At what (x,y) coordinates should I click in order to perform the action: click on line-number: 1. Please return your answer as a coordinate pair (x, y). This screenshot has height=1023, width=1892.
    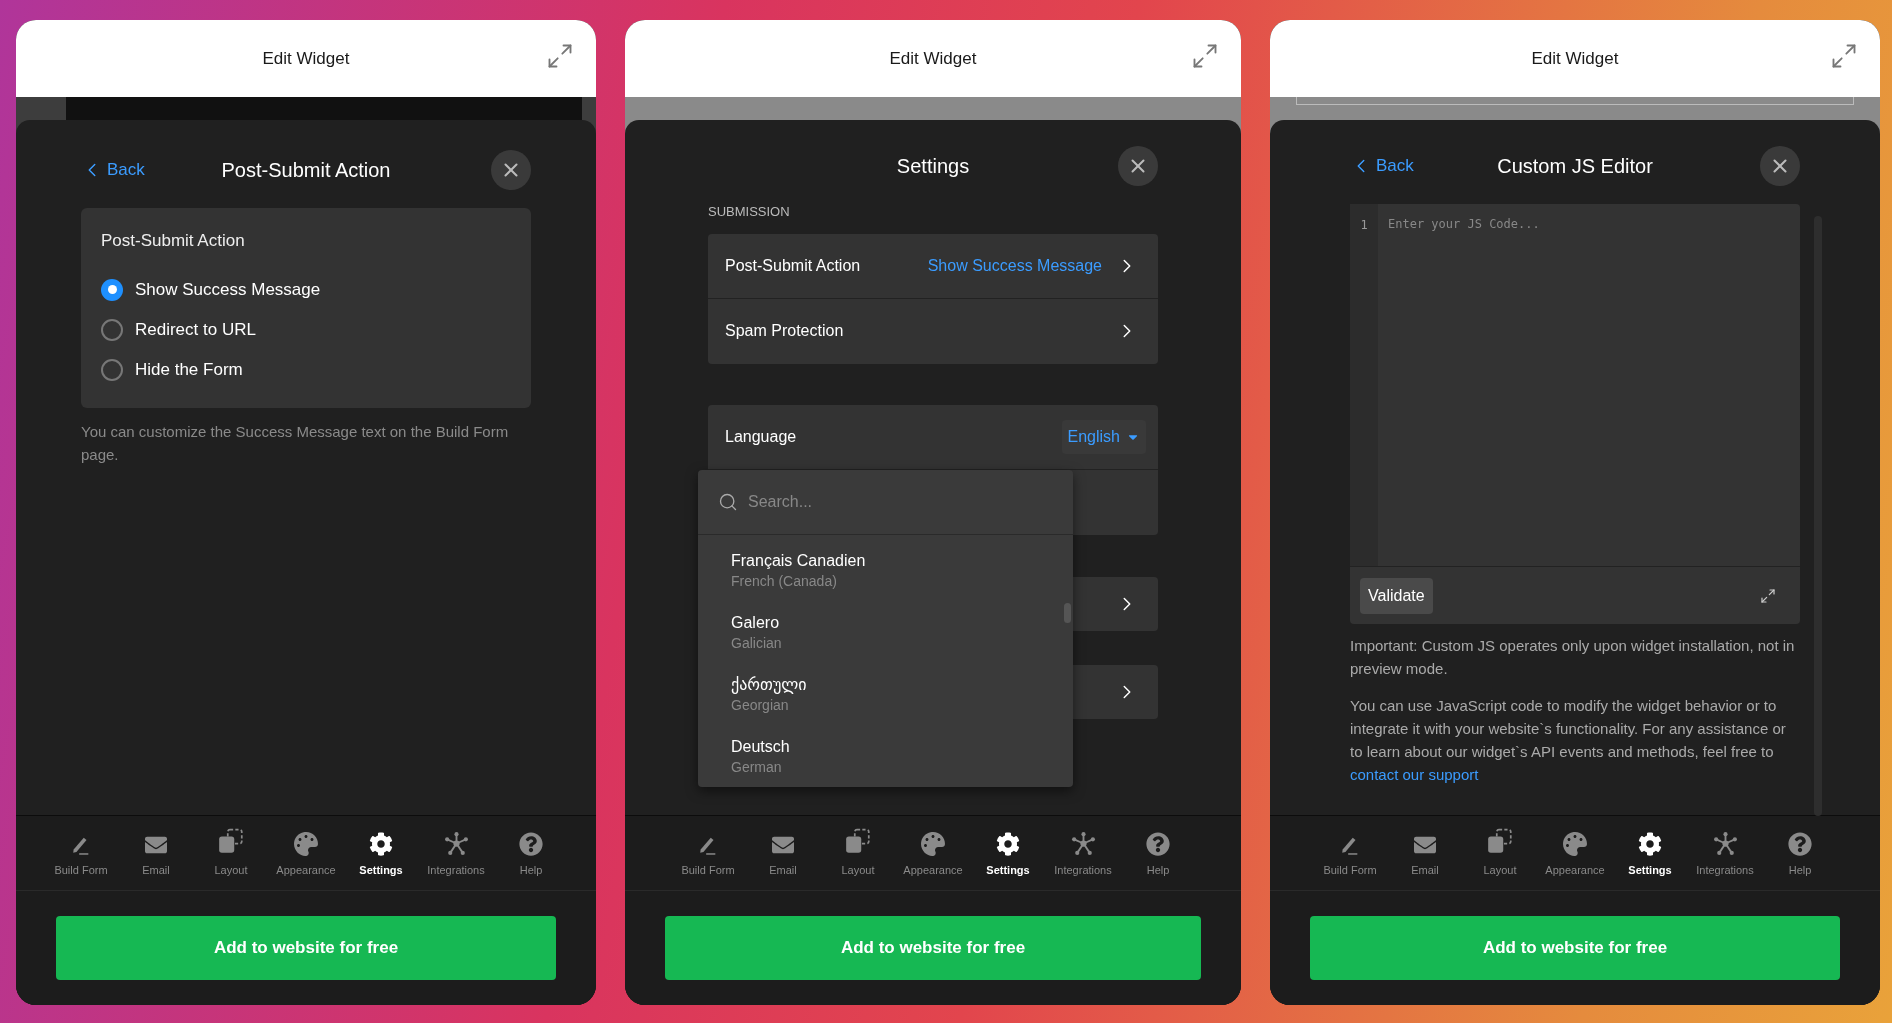
    Looking at the image, I should click on (1364, 225).